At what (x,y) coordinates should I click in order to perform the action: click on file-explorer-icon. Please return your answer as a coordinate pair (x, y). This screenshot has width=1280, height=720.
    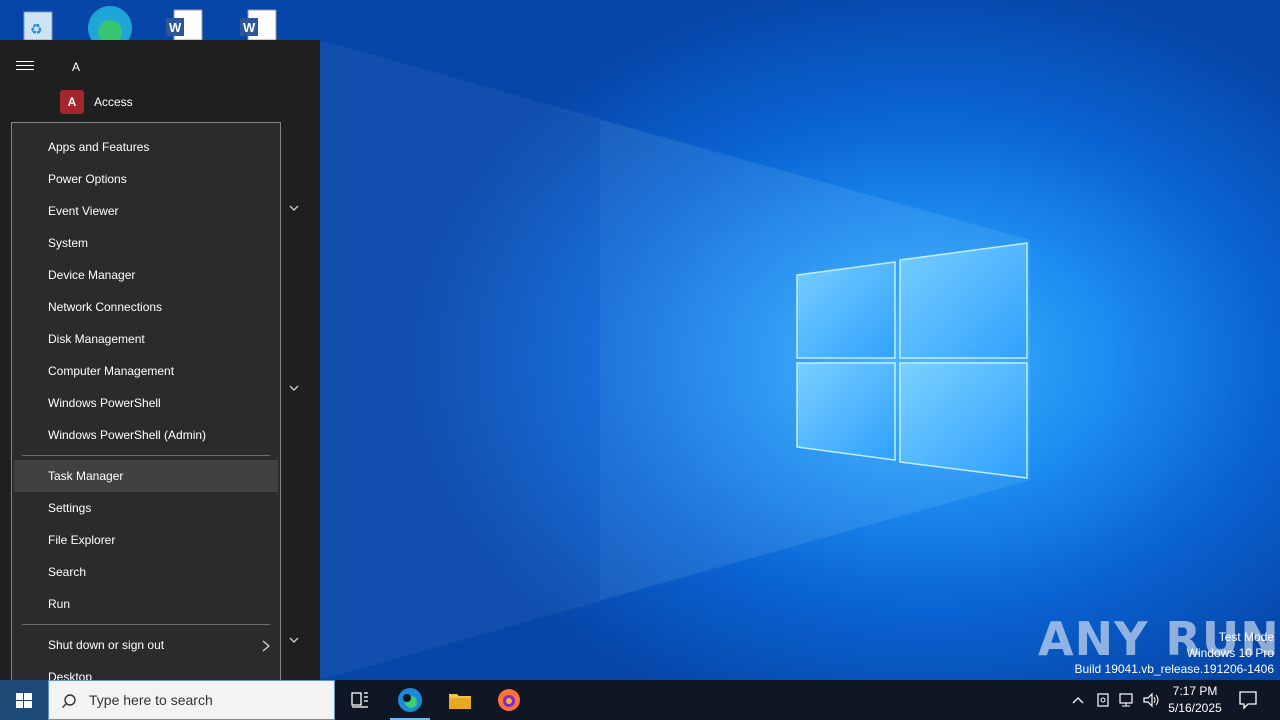
    Looking at the image, I should click on (460, 701).